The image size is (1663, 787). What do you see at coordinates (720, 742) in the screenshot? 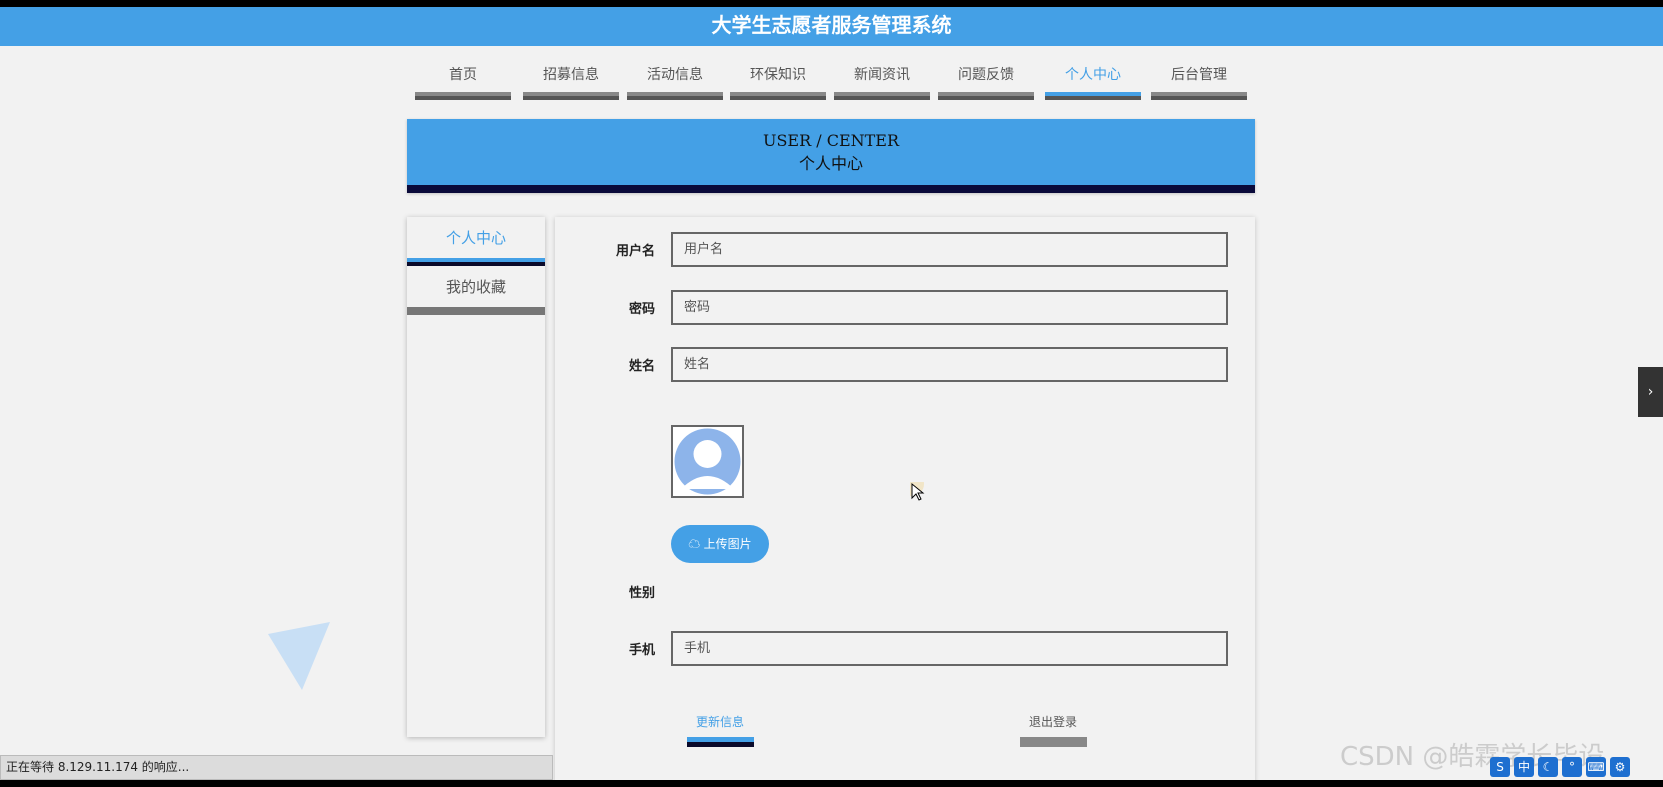
I see `update-underline` at bounding box center [720, 742].